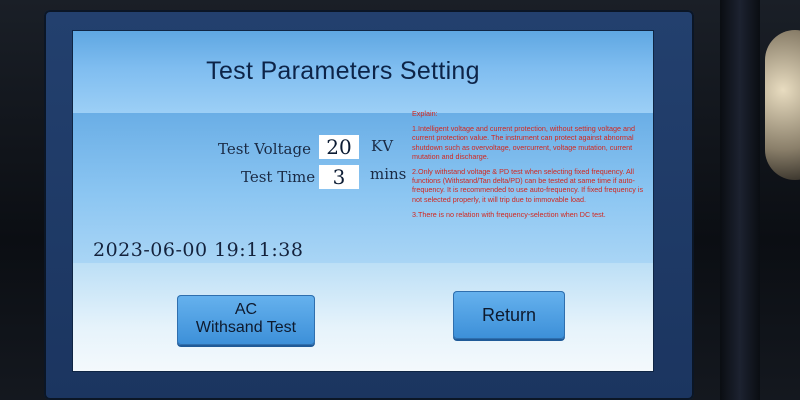 This screenshot has height=400, width=800. I want to click on explain-heading: Explain:, so click(425, 113).